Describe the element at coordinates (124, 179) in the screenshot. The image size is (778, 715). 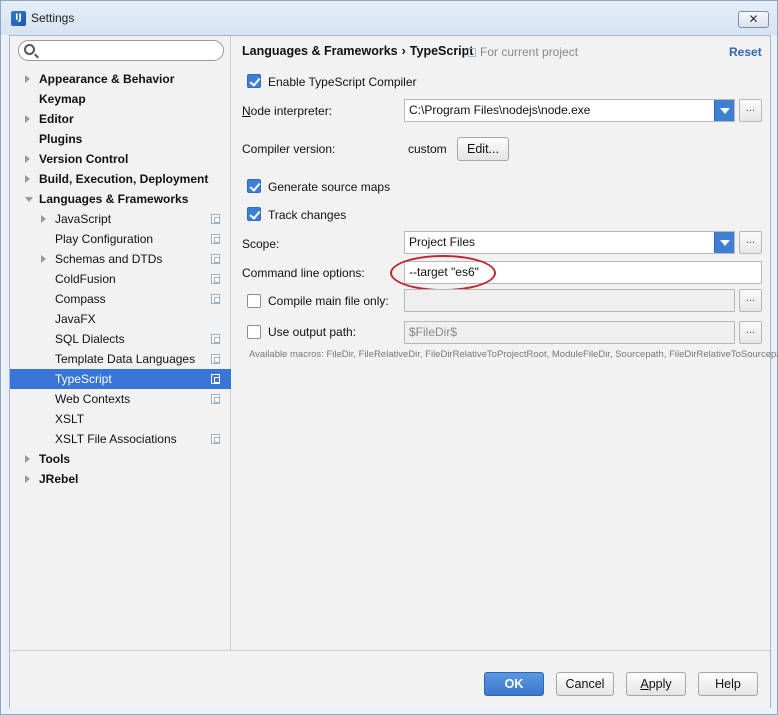
I see `tree-item-label: Build, Execution, Deployment` at that location.